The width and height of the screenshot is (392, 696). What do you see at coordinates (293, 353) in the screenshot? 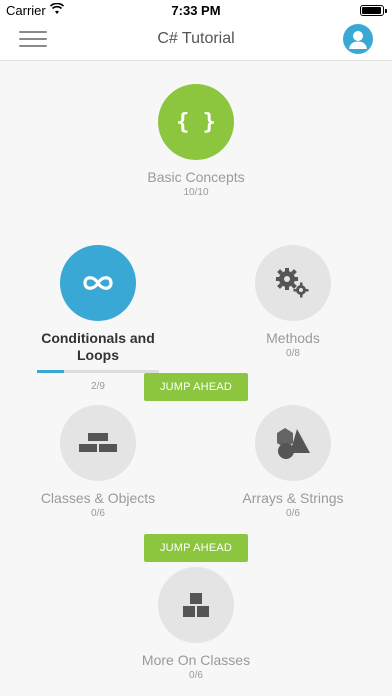
I see `lesson-progress: 0/8` at bounding box center [293, 353].